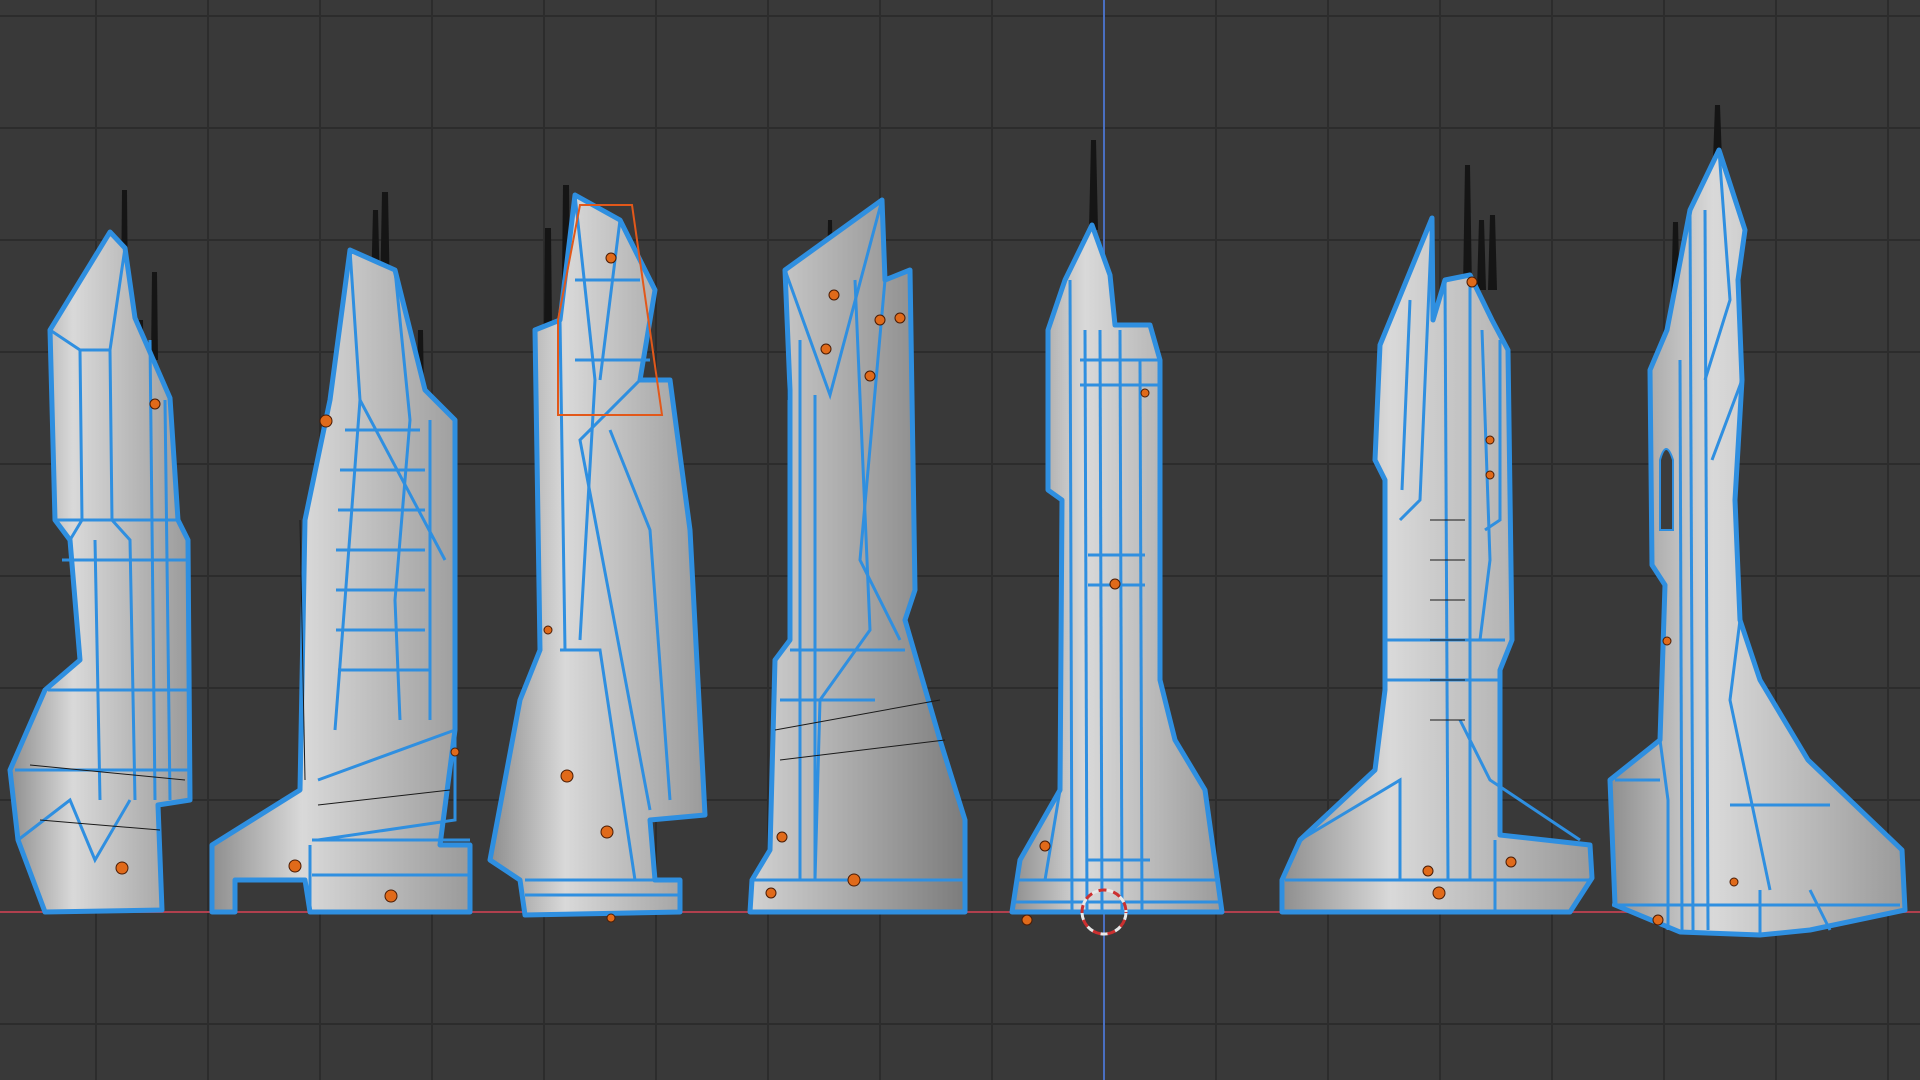 Image resolution: width=1920 pixels, height=1080 pixels. Describe the element at coordinates (1666, 489) in the screenshot. I see `window-arch` at that location.